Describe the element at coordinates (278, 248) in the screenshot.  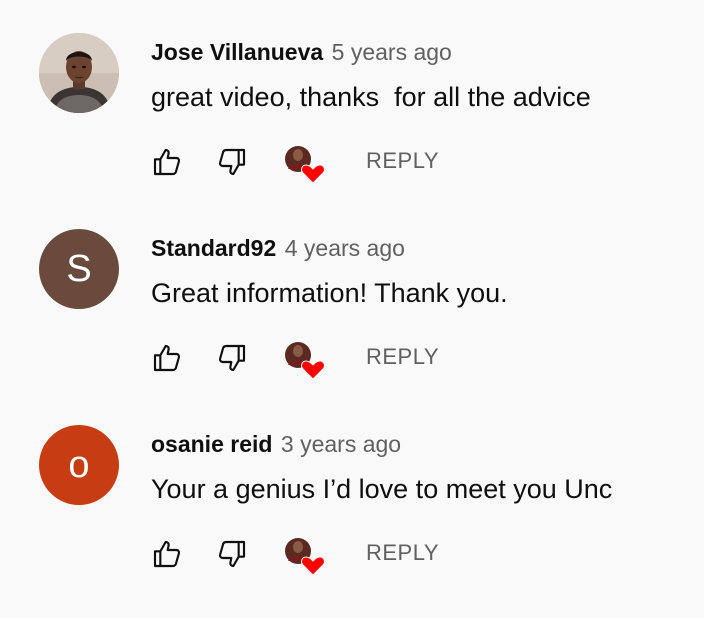
I see `comment-header: Standard92 4 years ago` at that location.